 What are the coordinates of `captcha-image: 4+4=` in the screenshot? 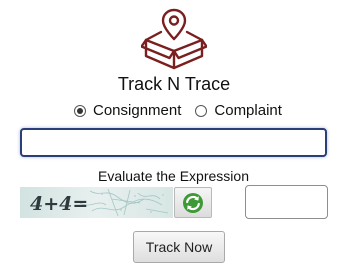 It's located at (96, 202).